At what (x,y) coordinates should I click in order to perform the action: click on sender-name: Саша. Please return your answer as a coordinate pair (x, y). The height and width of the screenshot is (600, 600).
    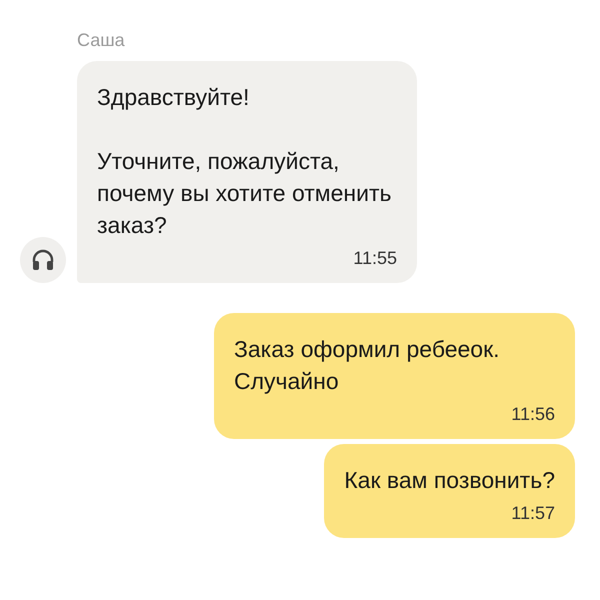
    Looking at the image, I should click on (101, 40).